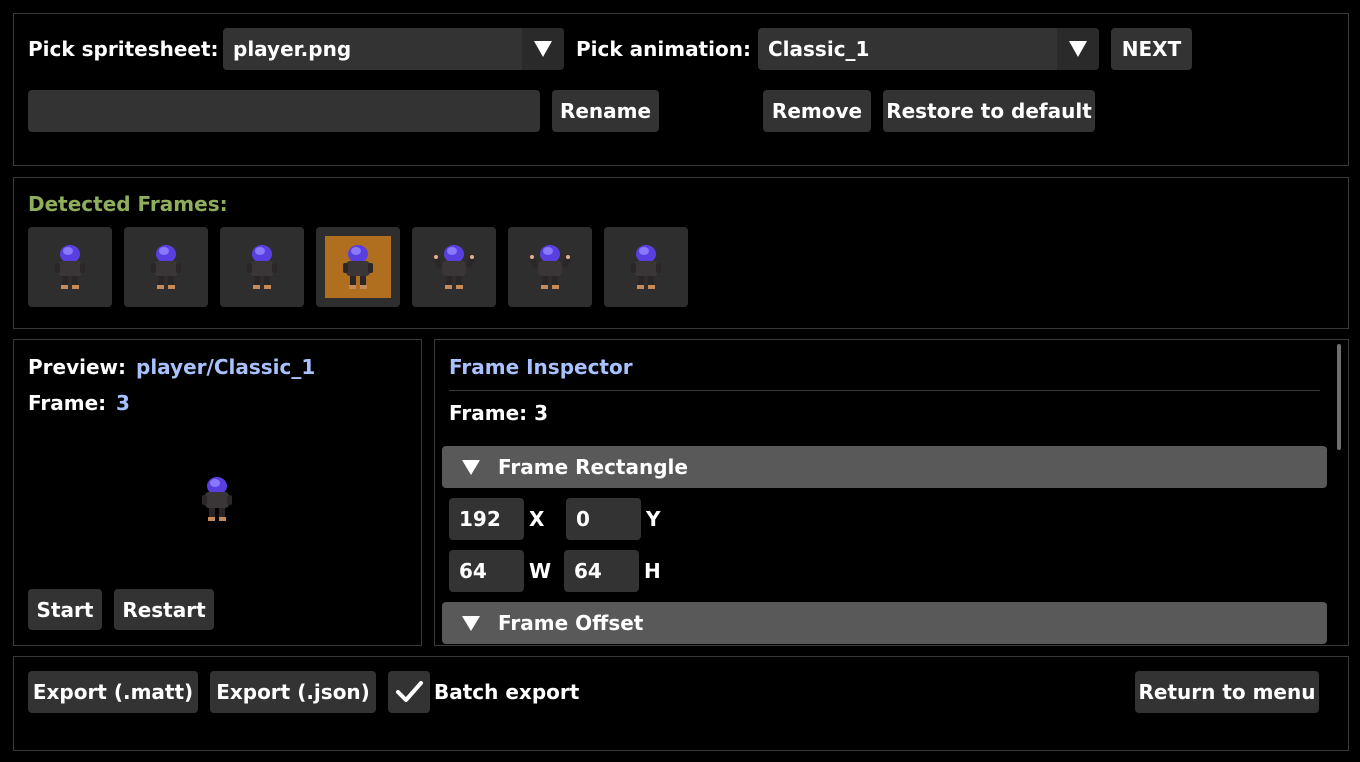 Image resolution: width=1360 pixels, height=762 pixels. What do you see at coordinates (486, 519) in the screenshot?
I see `x-field: 192` at bounding box center [486, 519].